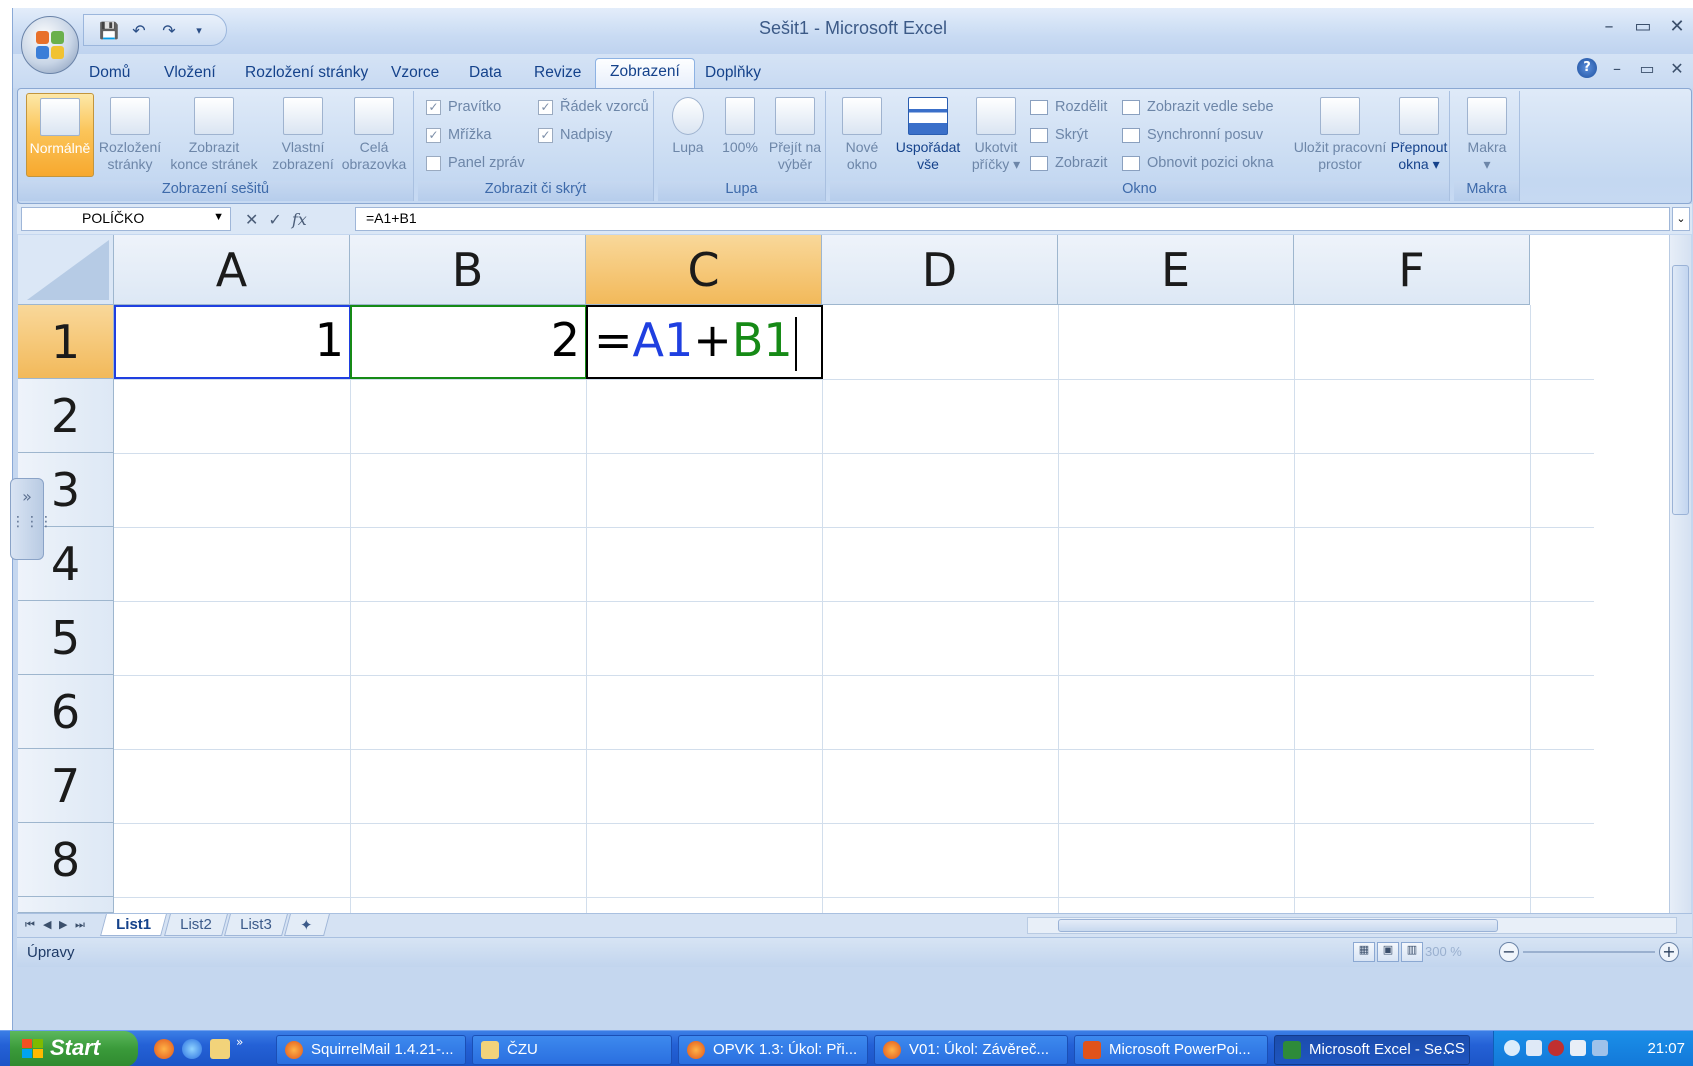 The image size is (1693, 1066). I want to click on zoom-slider, so click(1589, 952).